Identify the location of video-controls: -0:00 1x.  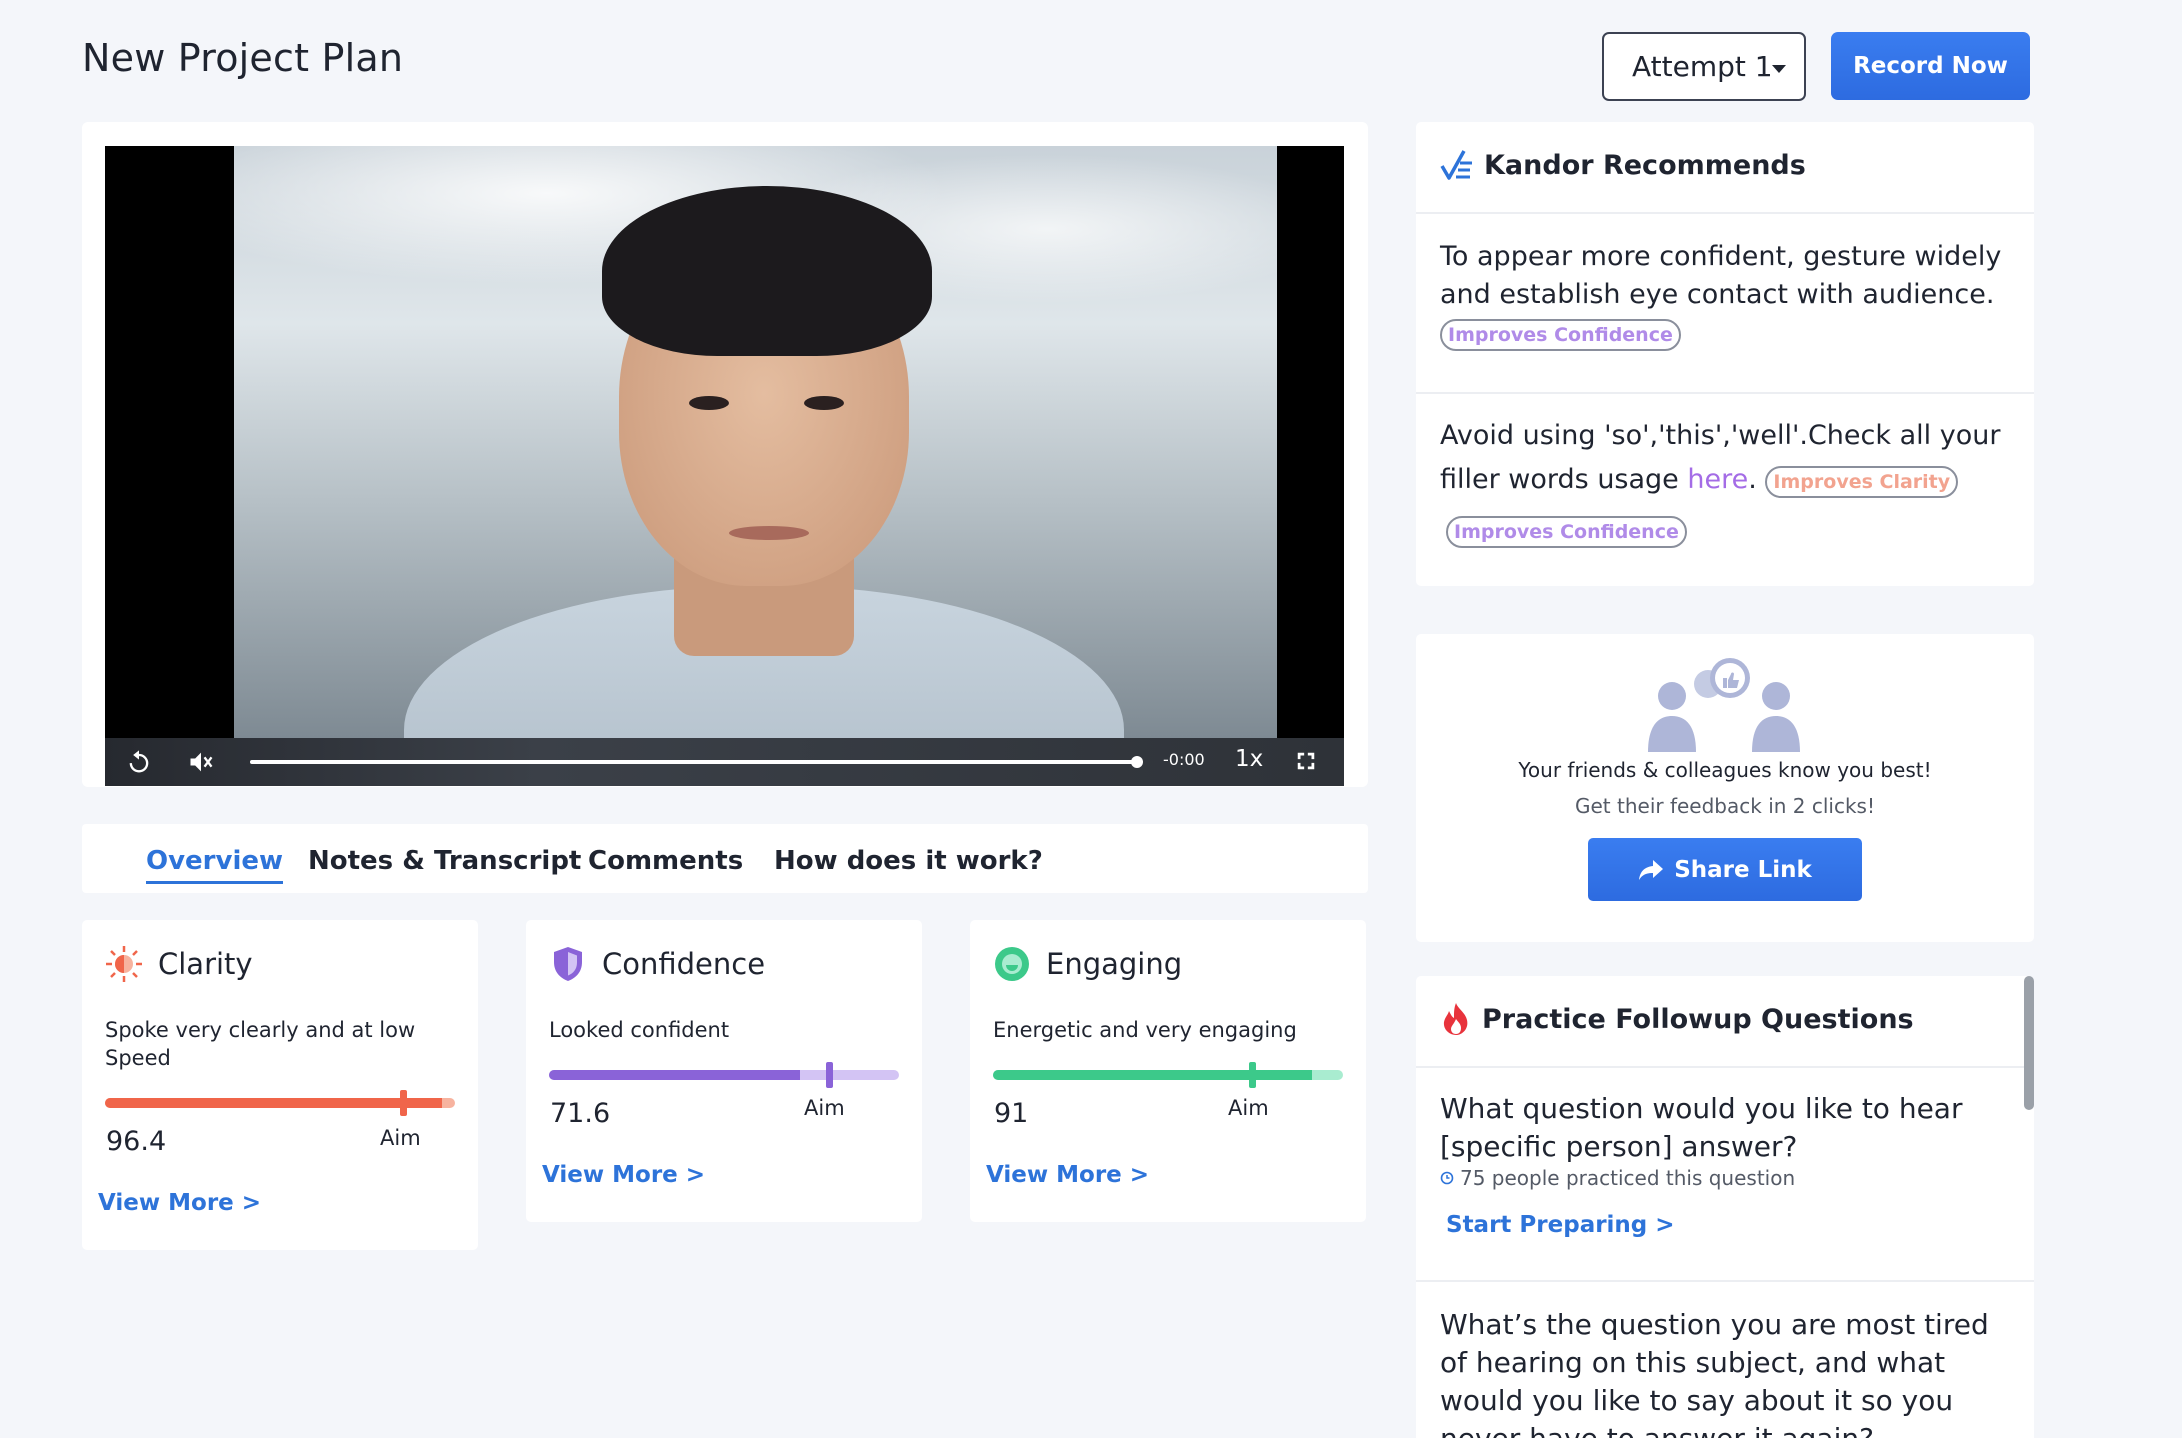
(724, 762).